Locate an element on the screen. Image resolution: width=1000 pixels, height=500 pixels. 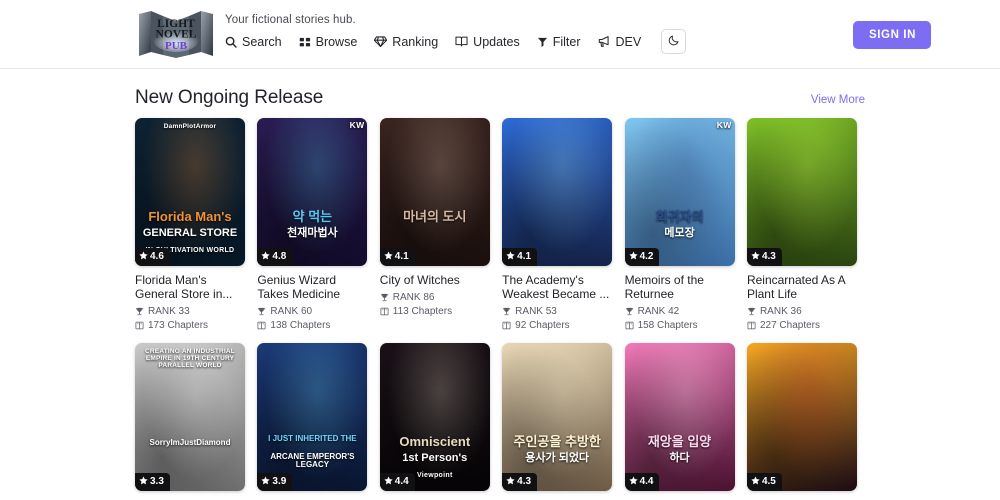
rating-value: 3.3 is located at coordinates (157, 482).